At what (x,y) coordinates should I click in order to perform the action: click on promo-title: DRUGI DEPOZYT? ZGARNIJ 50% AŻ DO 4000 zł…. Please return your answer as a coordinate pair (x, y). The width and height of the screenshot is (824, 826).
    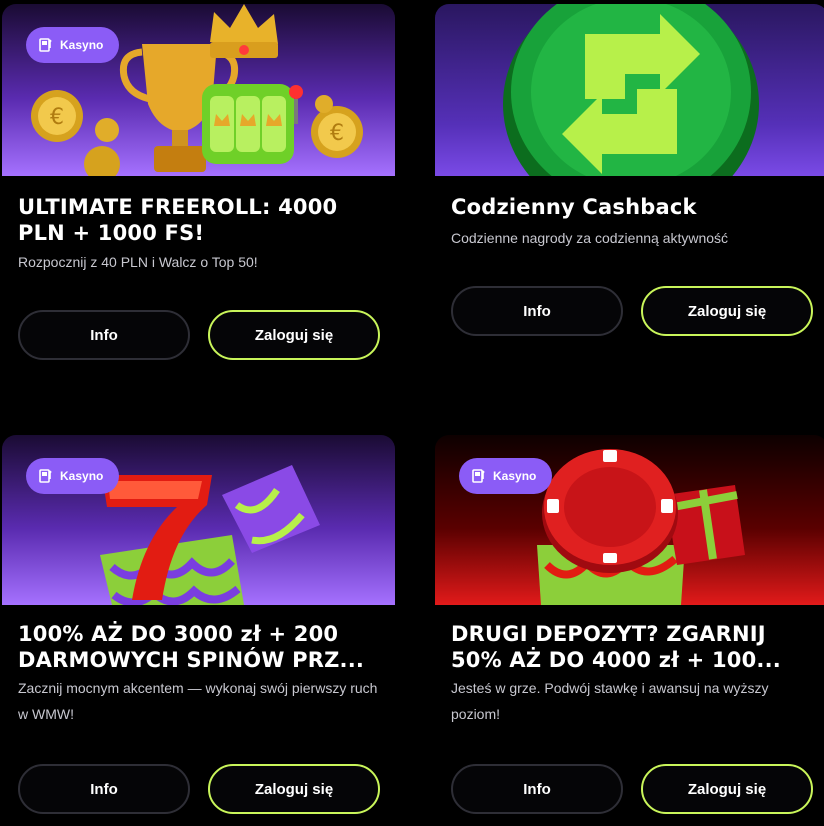
    Looking at the image, I should click on (616, 647).